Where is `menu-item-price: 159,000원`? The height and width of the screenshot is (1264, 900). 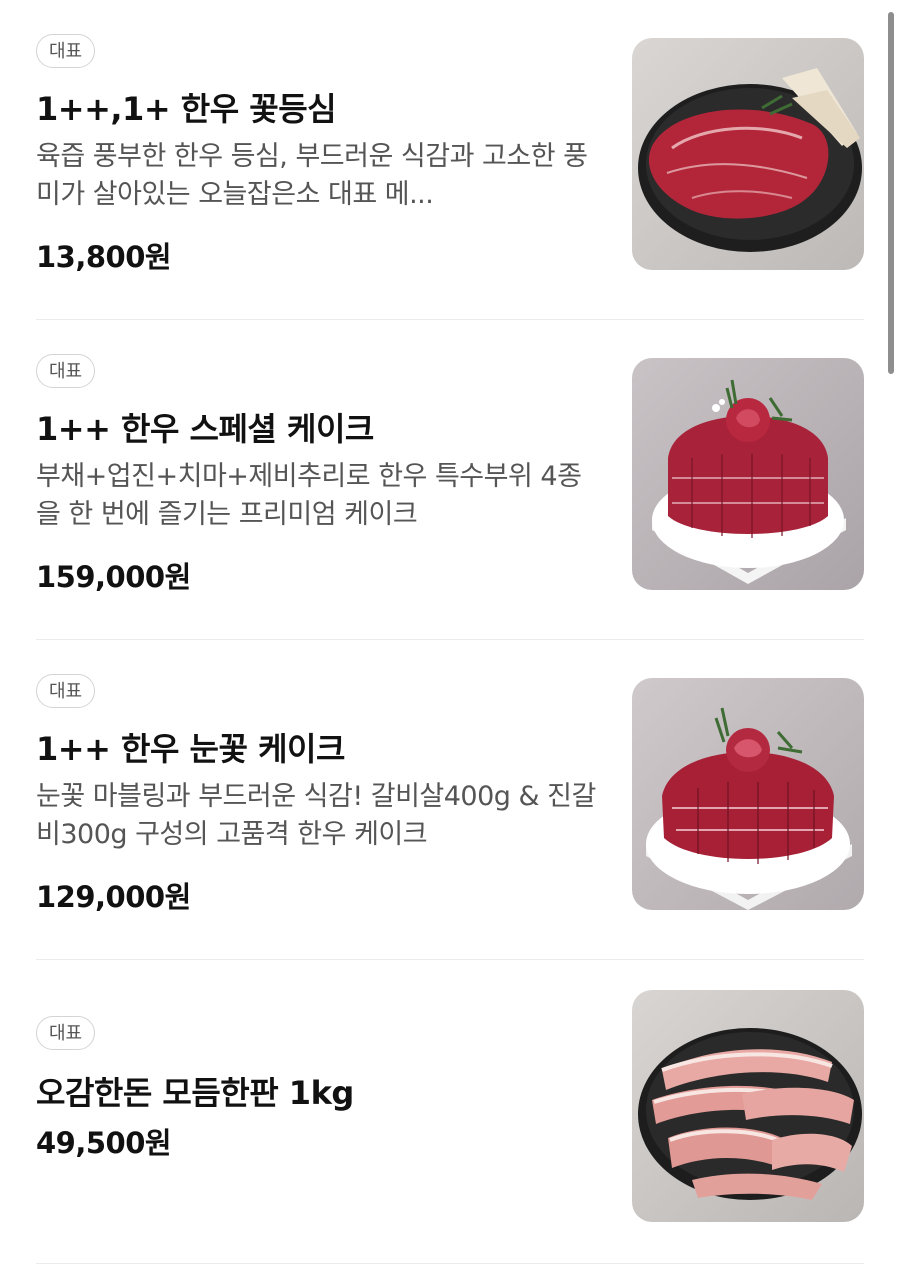
menu-item-price: 159,000원 is located at coordinates (113, 577).